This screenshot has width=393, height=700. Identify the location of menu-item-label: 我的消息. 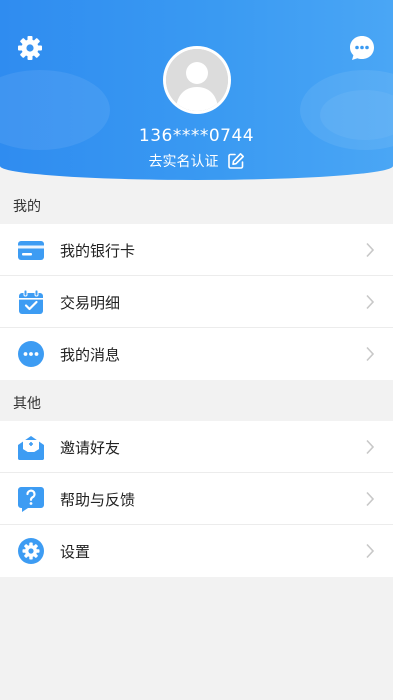
(90, 355).